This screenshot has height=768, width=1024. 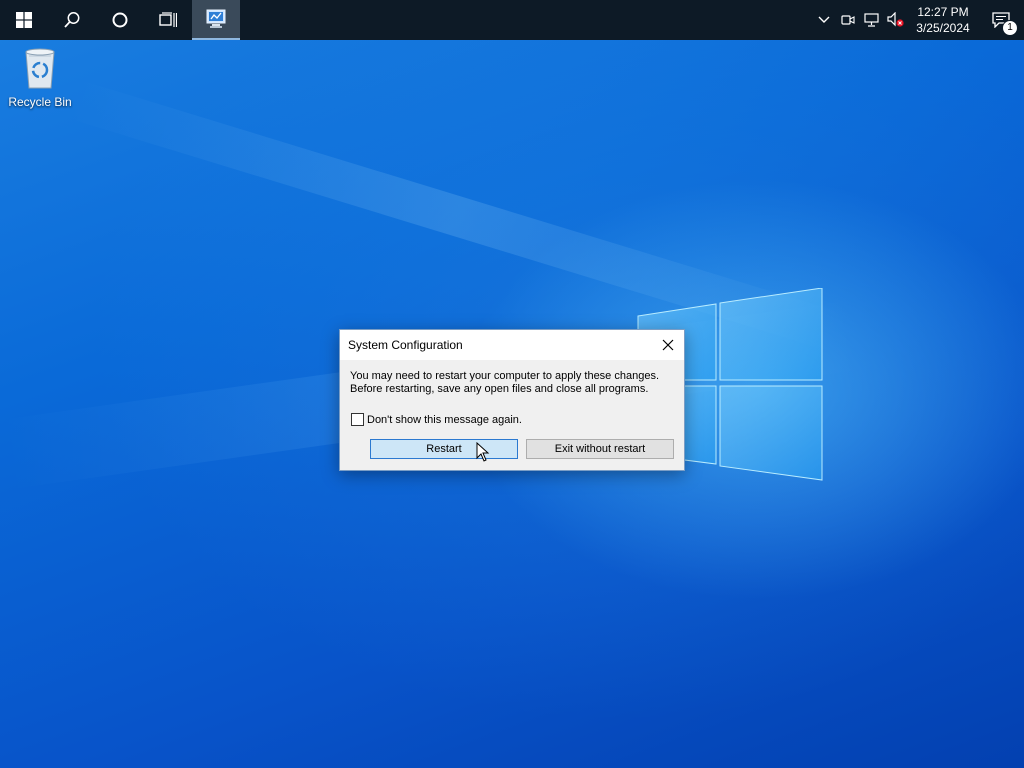 What do you see at coordinates (444, 449) in the screenshot?
I see `restart-button: Restart` at bounding box center [444, 449].